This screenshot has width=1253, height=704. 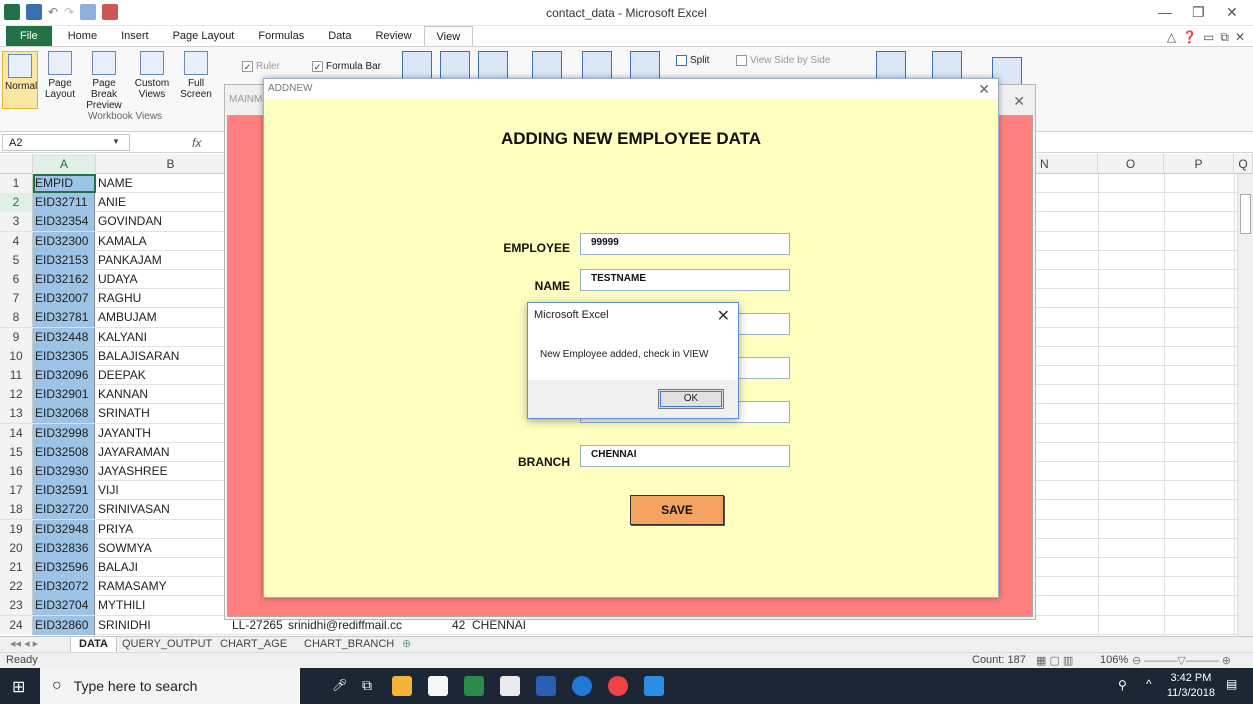 What do you see at coordinates (16, 529) in the screenshot?
I see `row-header: 19` at bounding box center [16, 529].